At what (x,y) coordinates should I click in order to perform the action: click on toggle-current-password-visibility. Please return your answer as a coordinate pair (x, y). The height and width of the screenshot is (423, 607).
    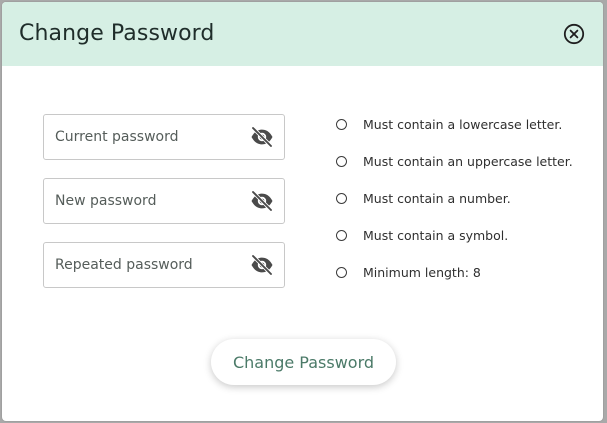
    Looking at the image, I should click on (262, 137).